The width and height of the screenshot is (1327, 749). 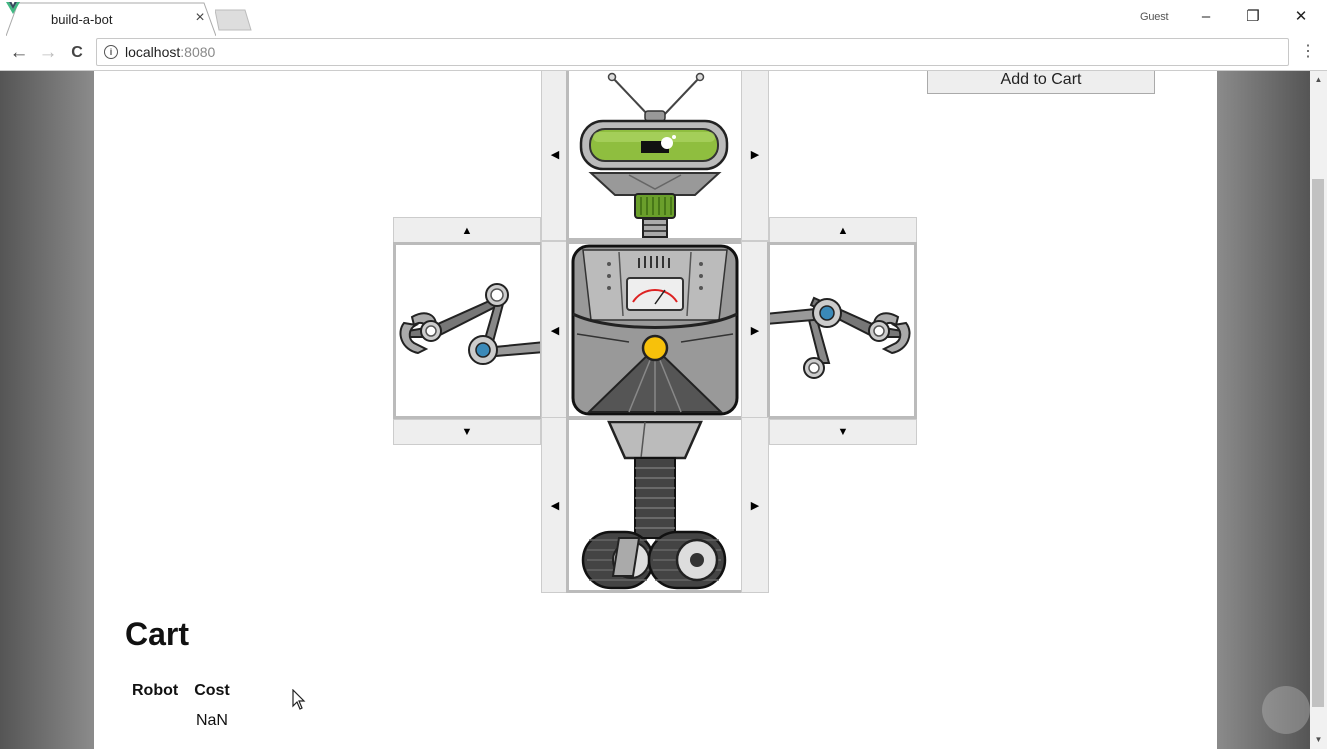 What do you see at coordinates (157, 634) in the screenshot?
I see `cart-title: Cart` at bounding box center [157, 634].